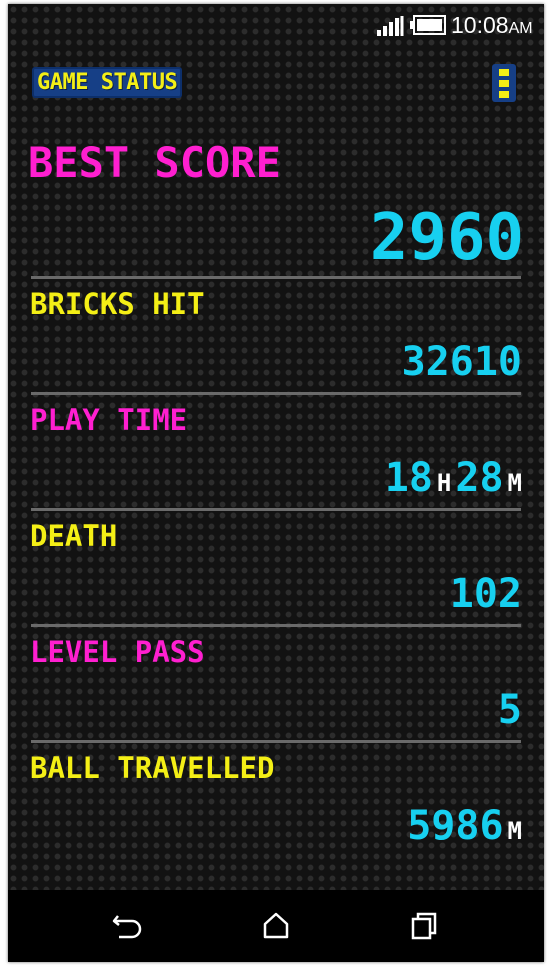  I want to click on play-time-value: 18 H 28 M, so click(453, 478).